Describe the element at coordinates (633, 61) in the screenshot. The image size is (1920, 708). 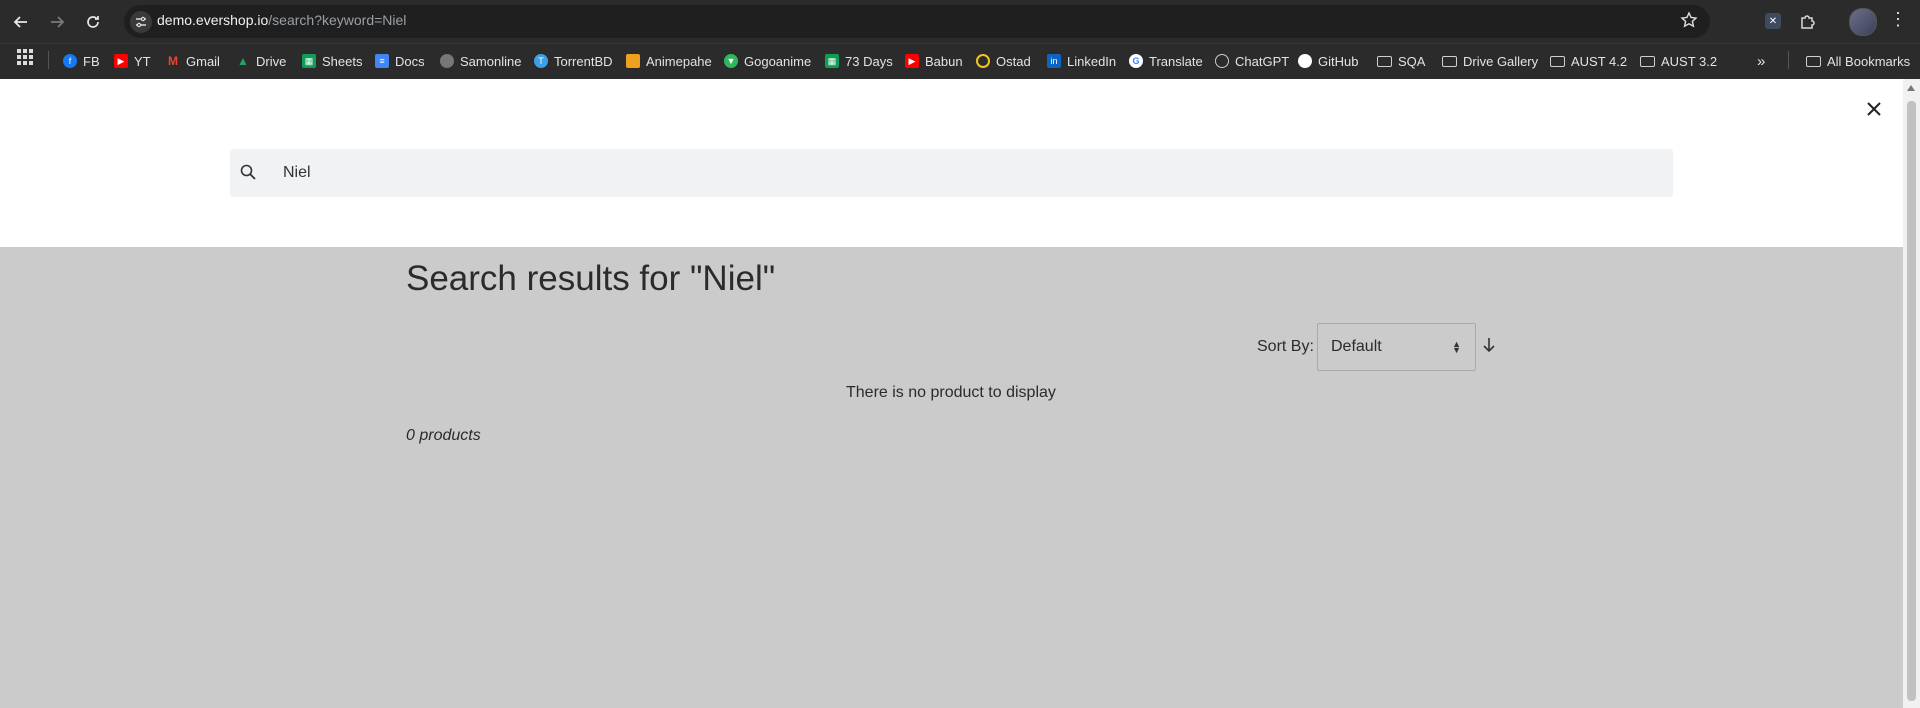
I see `animepahe-icon` at that location.